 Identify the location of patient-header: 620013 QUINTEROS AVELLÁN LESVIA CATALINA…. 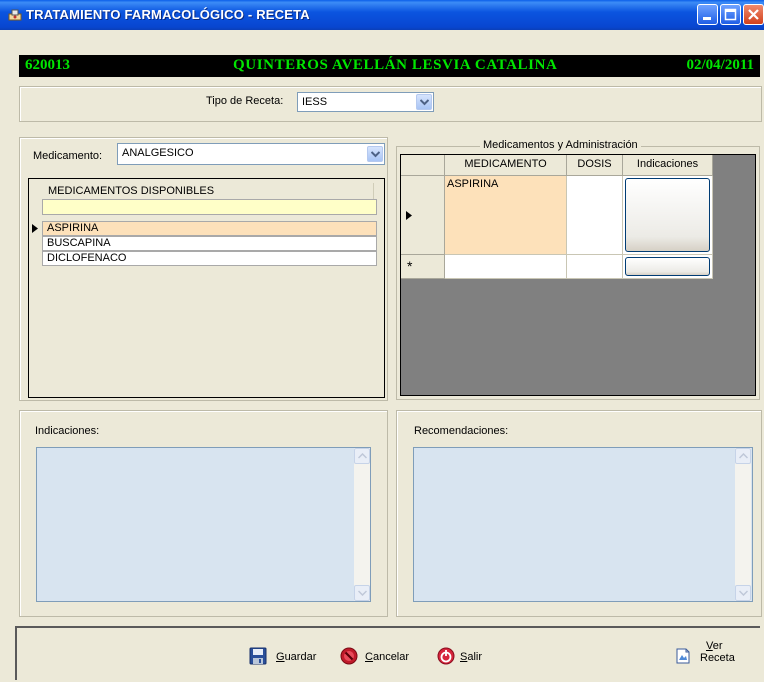
(389, 66).